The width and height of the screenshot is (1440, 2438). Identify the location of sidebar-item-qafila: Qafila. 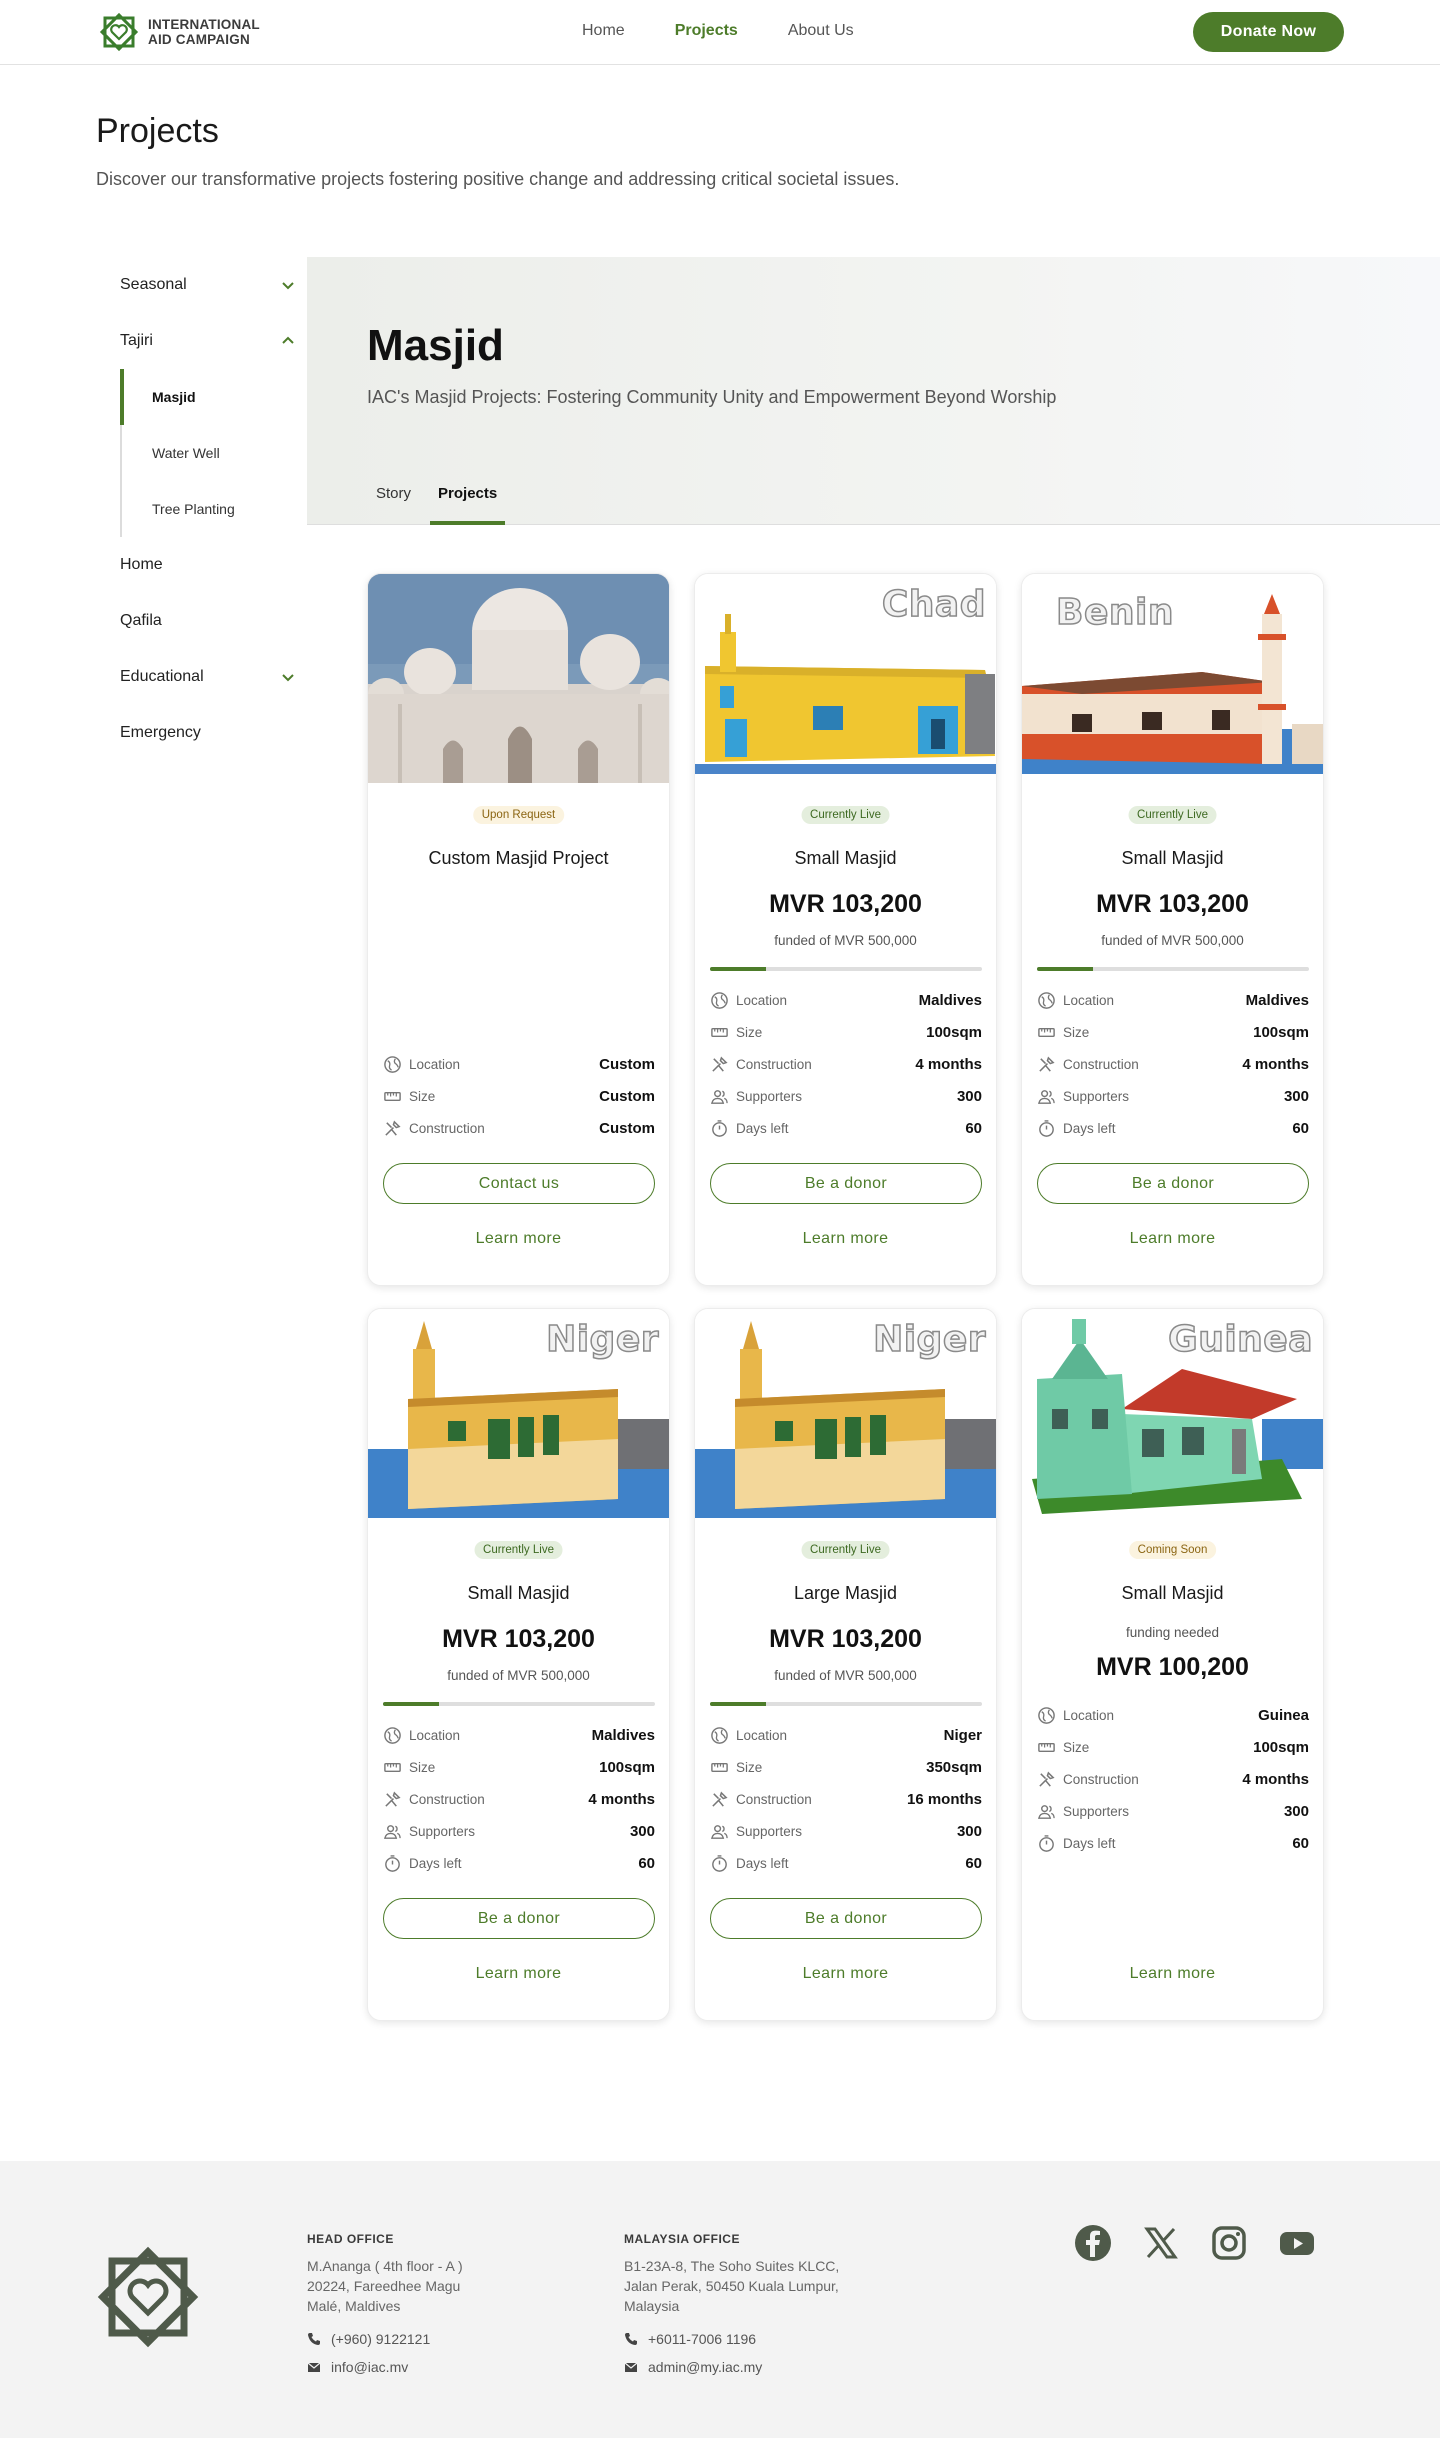
(201, 621).